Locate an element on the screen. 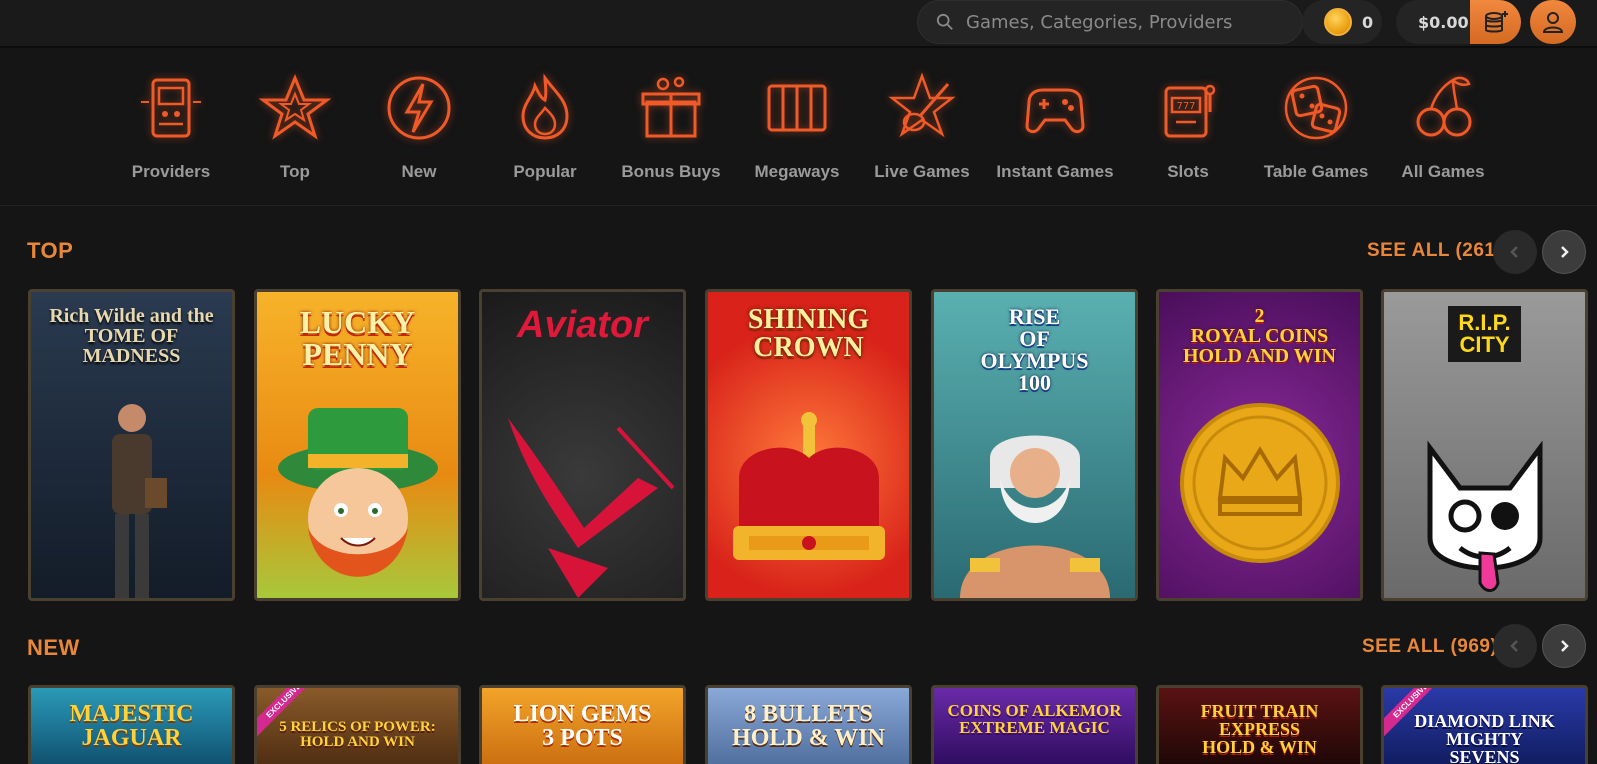 Image resolution: width=1597 pixels, height=764 pixels. game-title: LUCKY PENNY is located at coordinates (357, 338).